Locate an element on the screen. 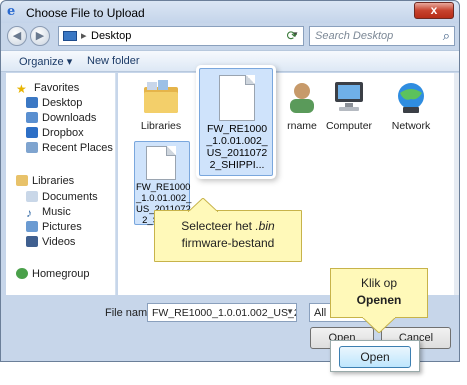  refresh-icon: ⟳ is located at coordinates (292, 36).